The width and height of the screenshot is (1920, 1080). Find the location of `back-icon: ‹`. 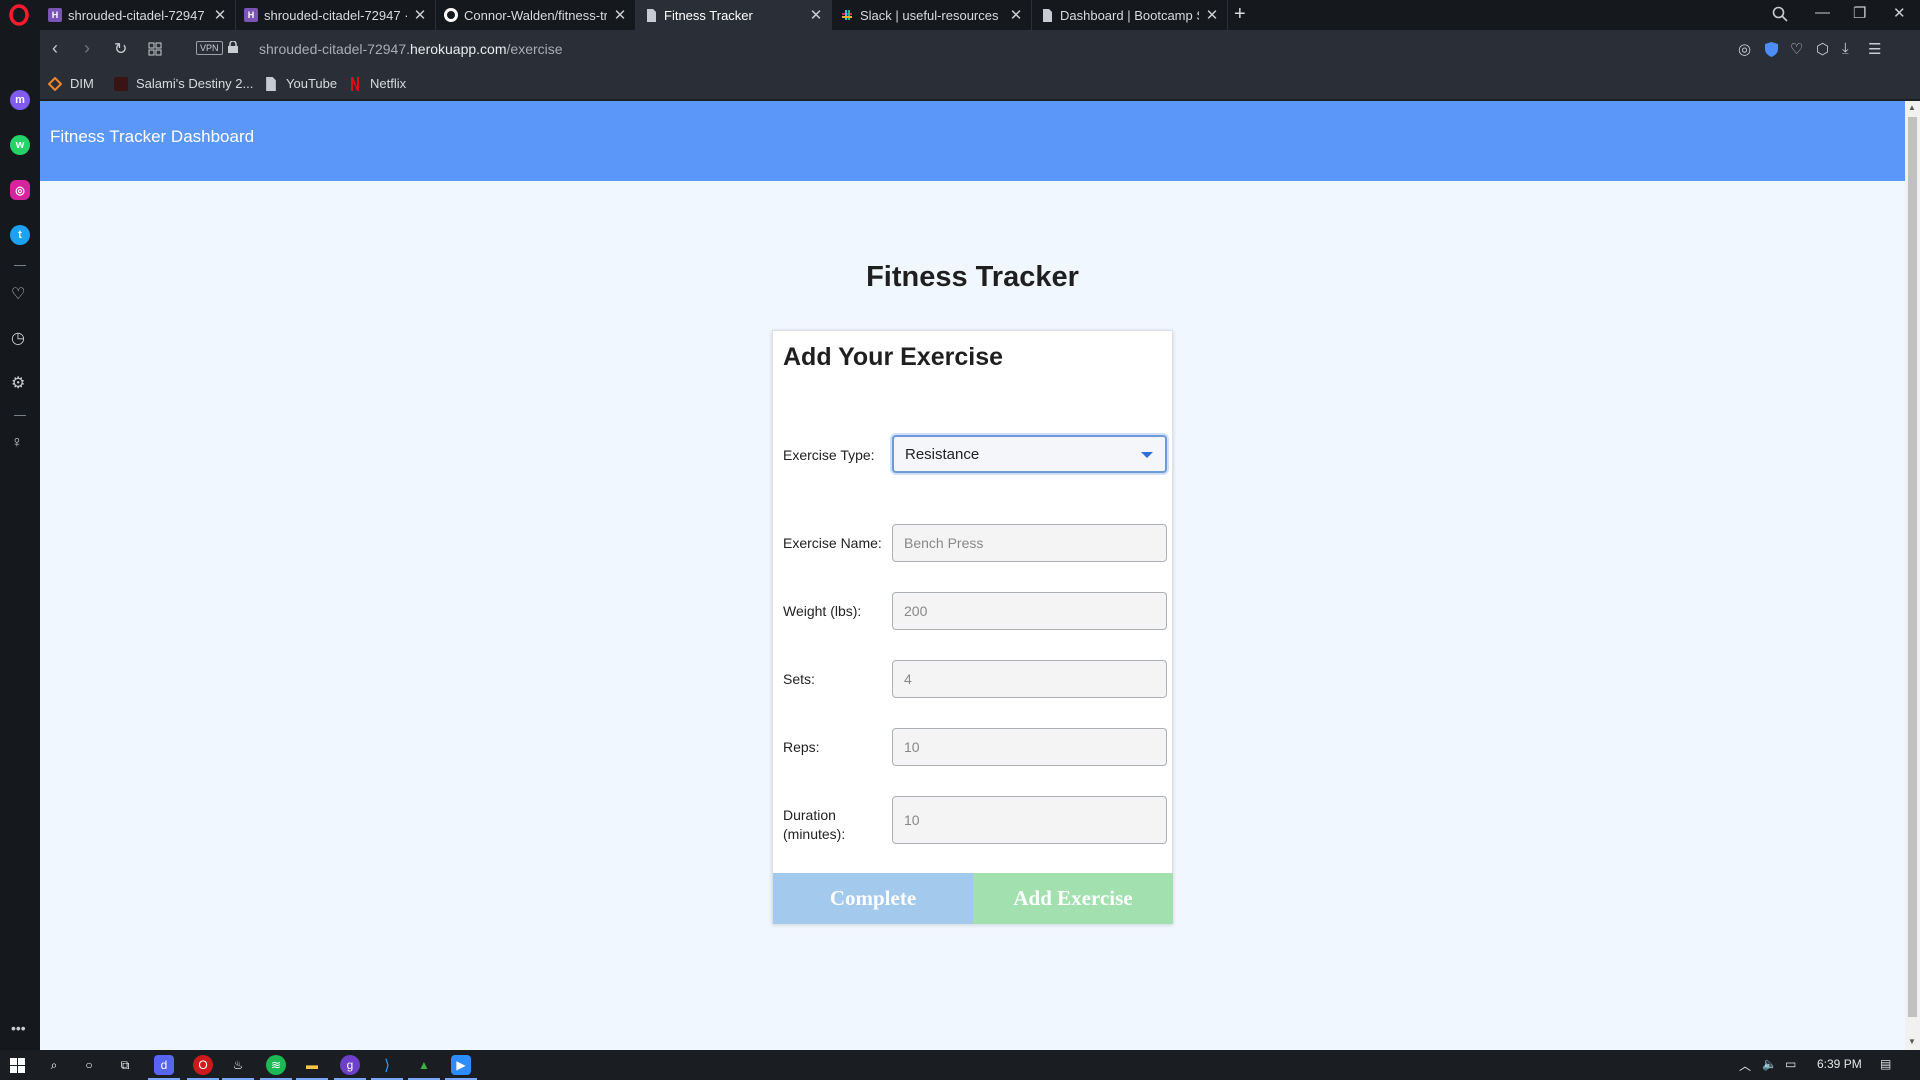

back-icon: ‹ is located at coordinates (55, 48).